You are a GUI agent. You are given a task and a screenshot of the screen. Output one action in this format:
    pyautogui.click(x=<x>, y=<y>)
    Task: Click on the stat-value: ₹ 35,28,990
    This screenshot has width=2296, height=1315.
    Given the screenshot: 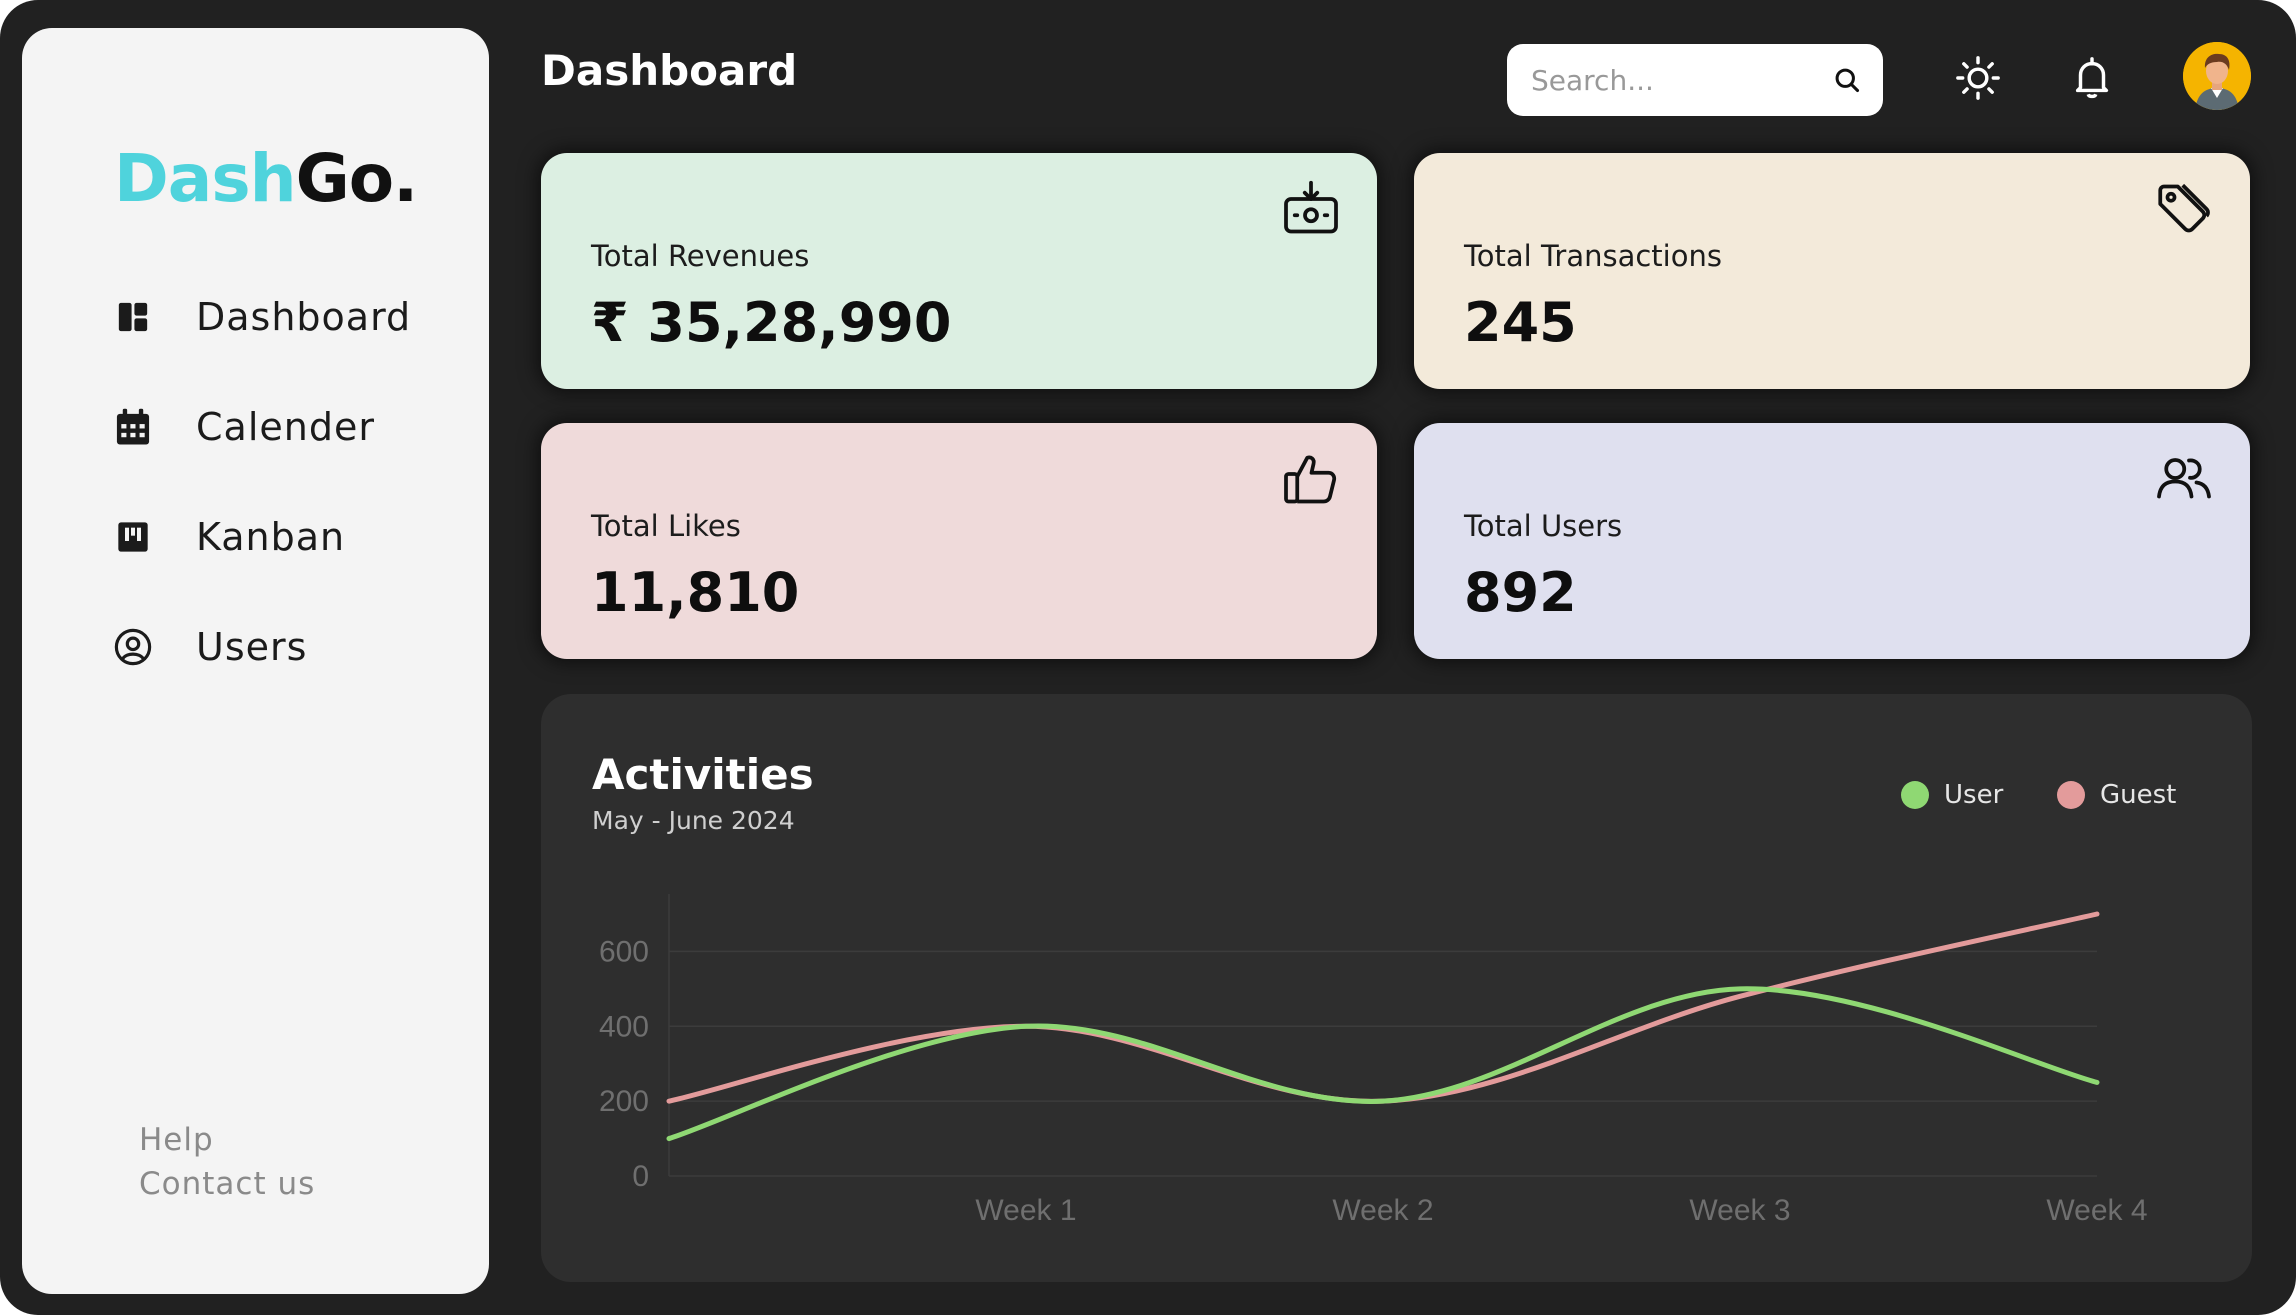 What is the action you would take?
    pyautogui.click(x=771, y=322)
    